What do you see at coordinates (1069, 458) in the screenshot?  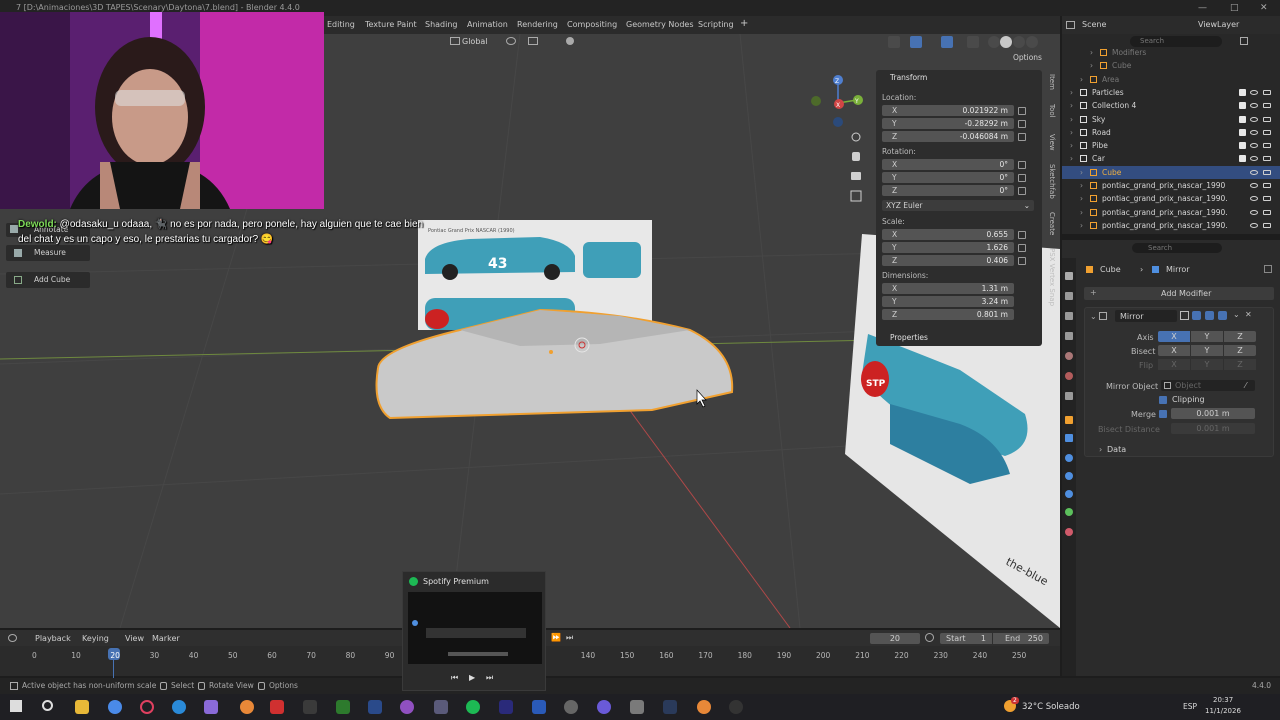 I see `particles-tab-icon` at bounding box center [1069, 458].